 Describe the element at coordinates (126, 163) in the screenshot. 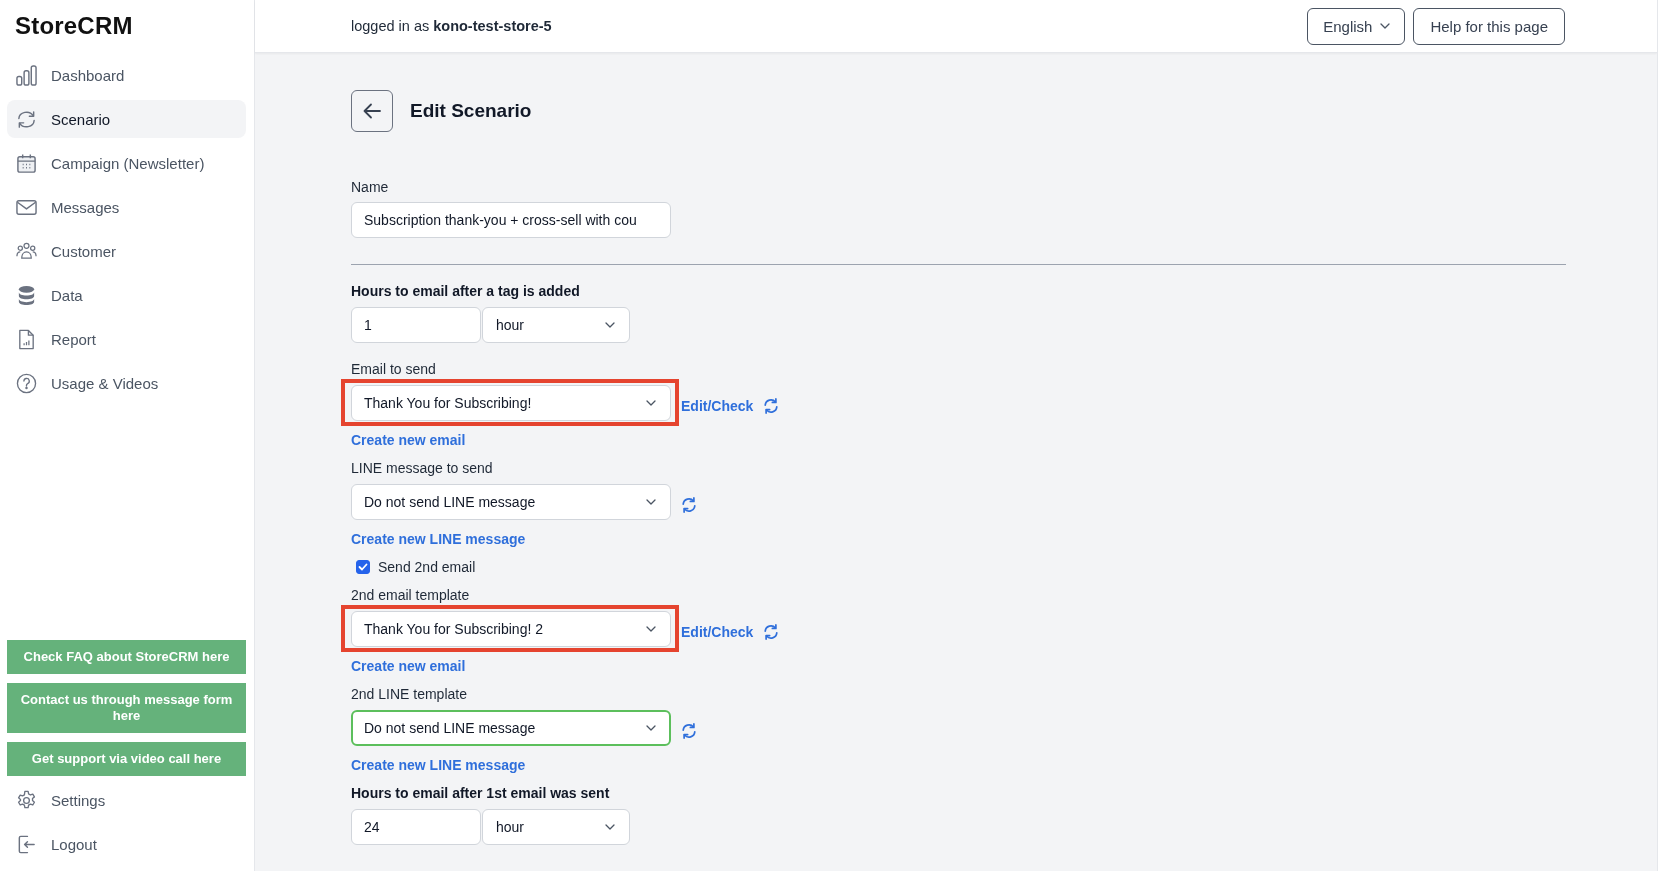

I see `sidebar-item: Campaign (Newsletter)` at that location.